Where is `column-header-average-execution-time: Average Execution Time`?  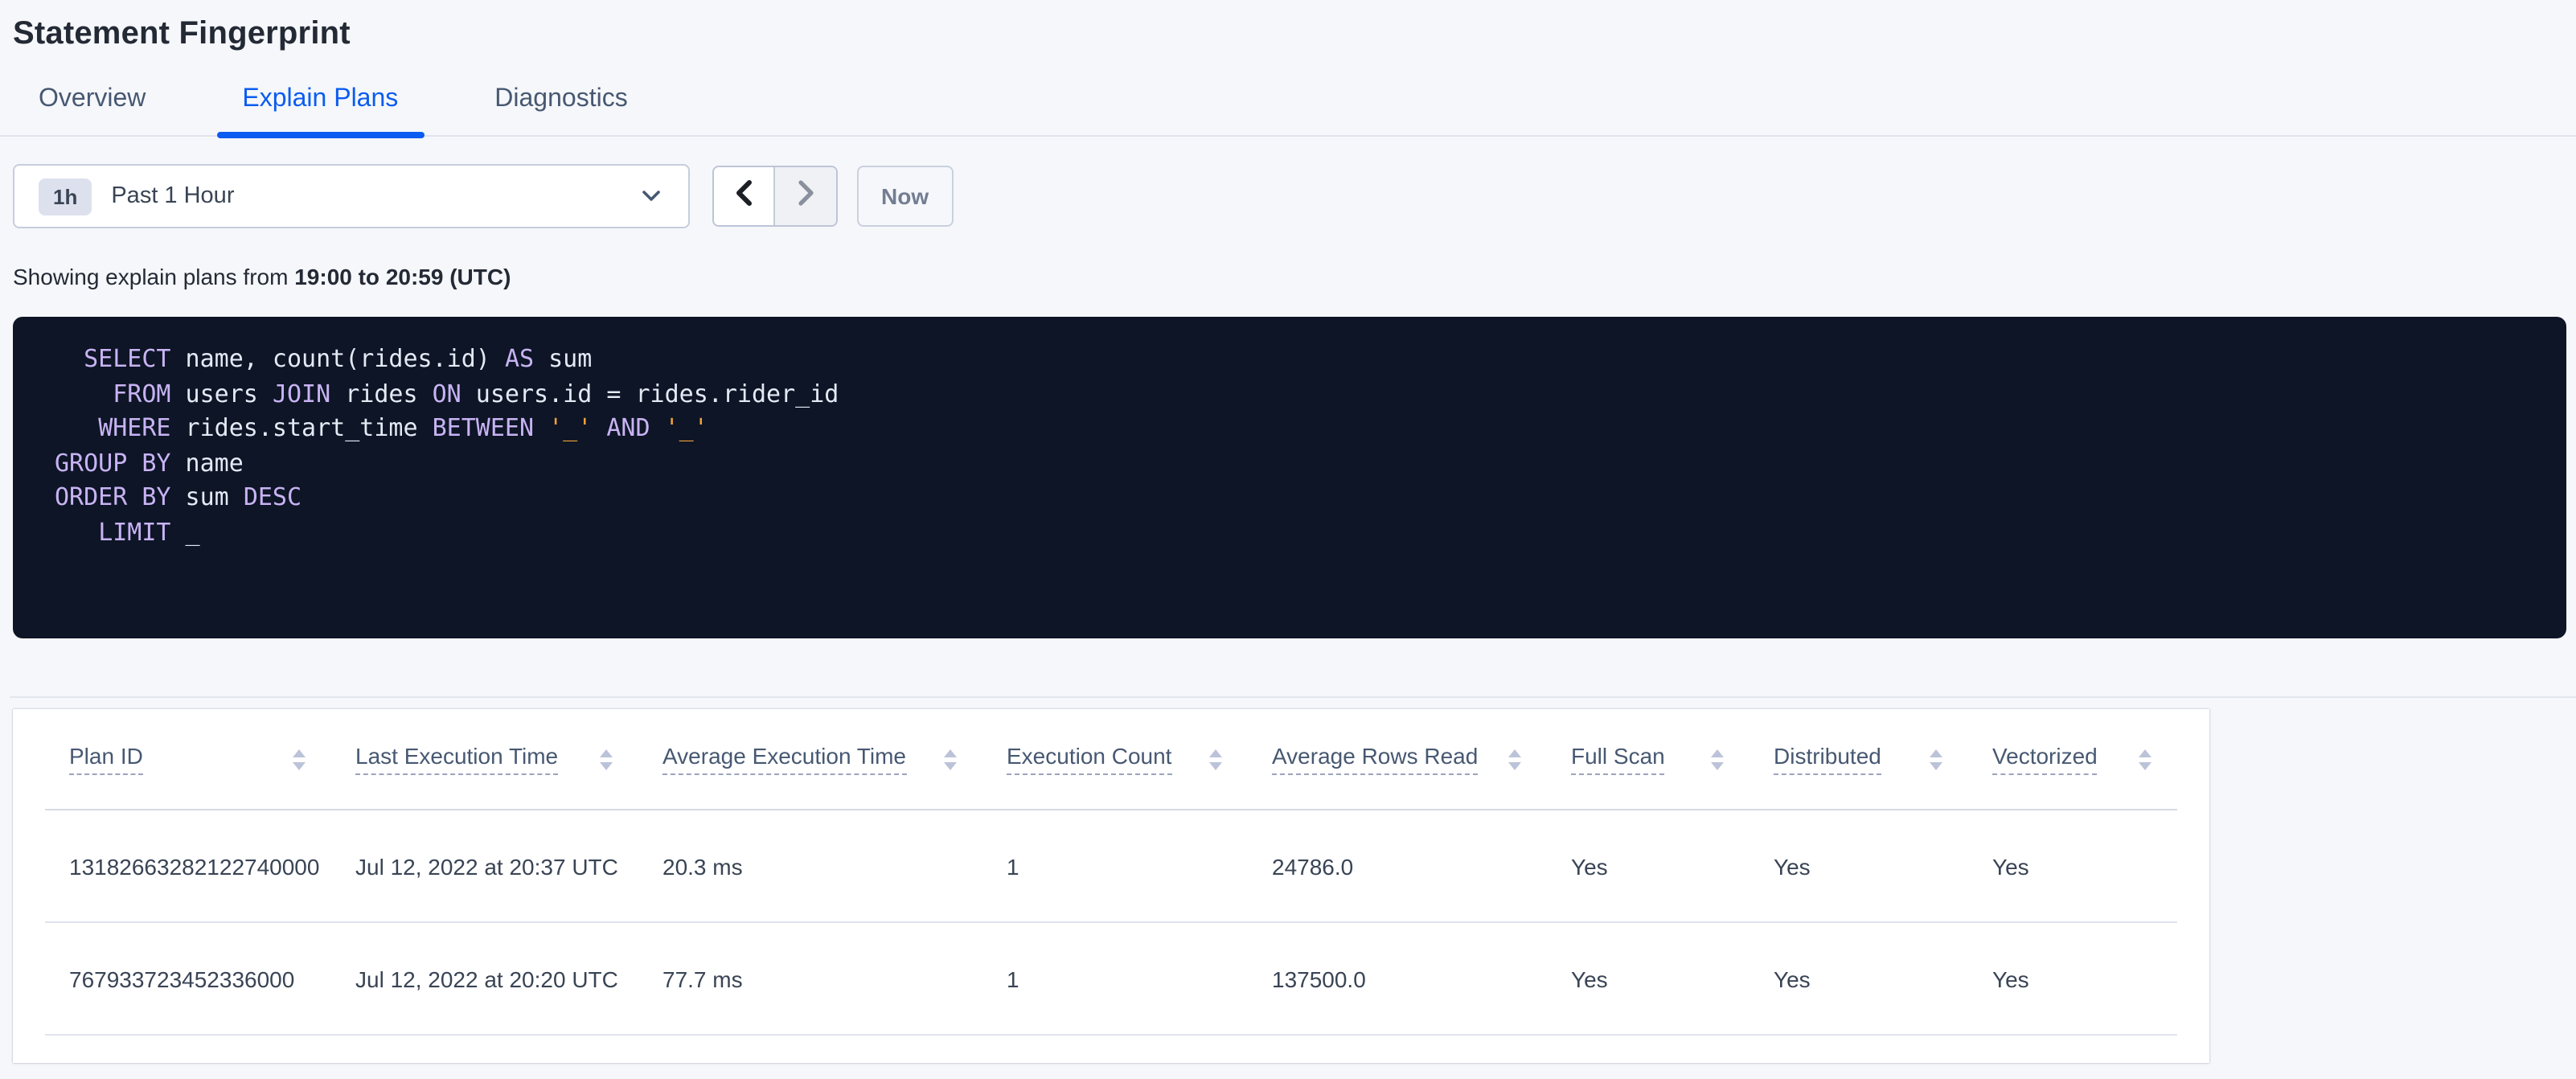 column-header-average-execution-time: Average Execution Time is located at coordinates (810, 759).